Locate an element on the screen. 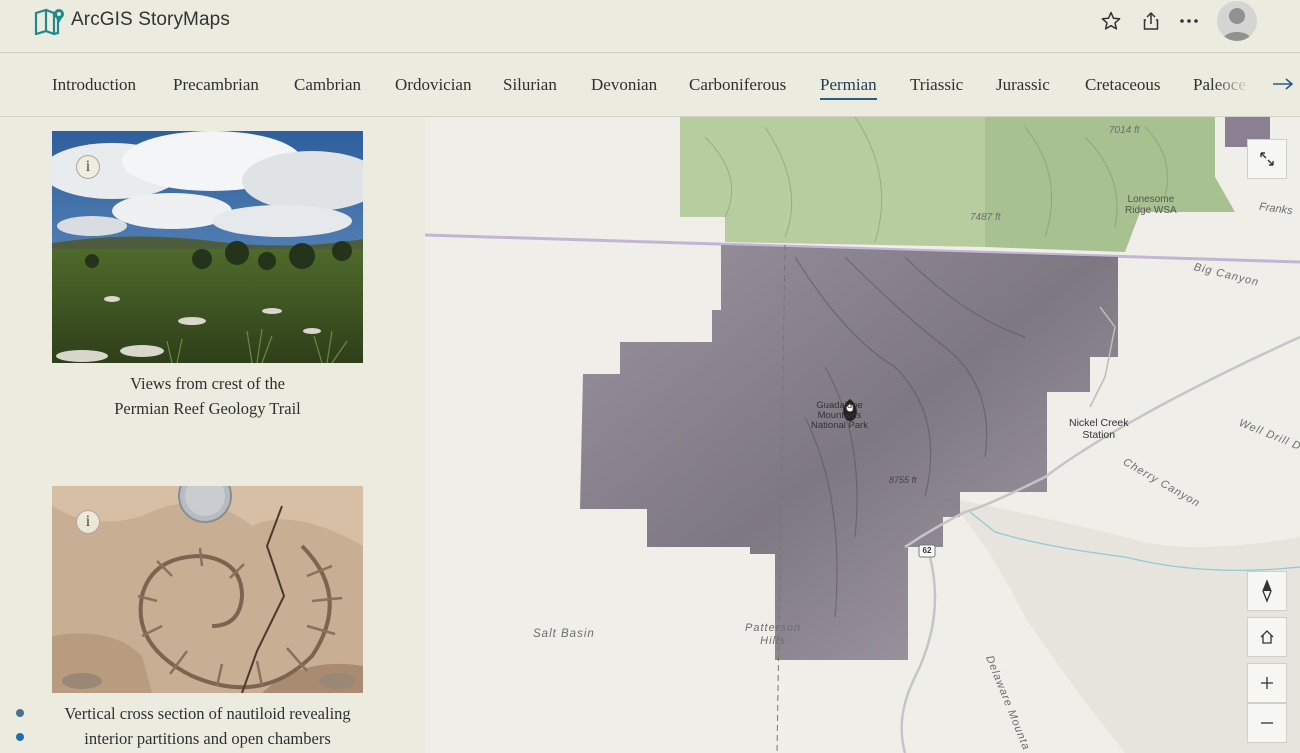 This screenshot has height=753, width=1300. caption-line: Views from crest of the is located at coordinates (207, 383).